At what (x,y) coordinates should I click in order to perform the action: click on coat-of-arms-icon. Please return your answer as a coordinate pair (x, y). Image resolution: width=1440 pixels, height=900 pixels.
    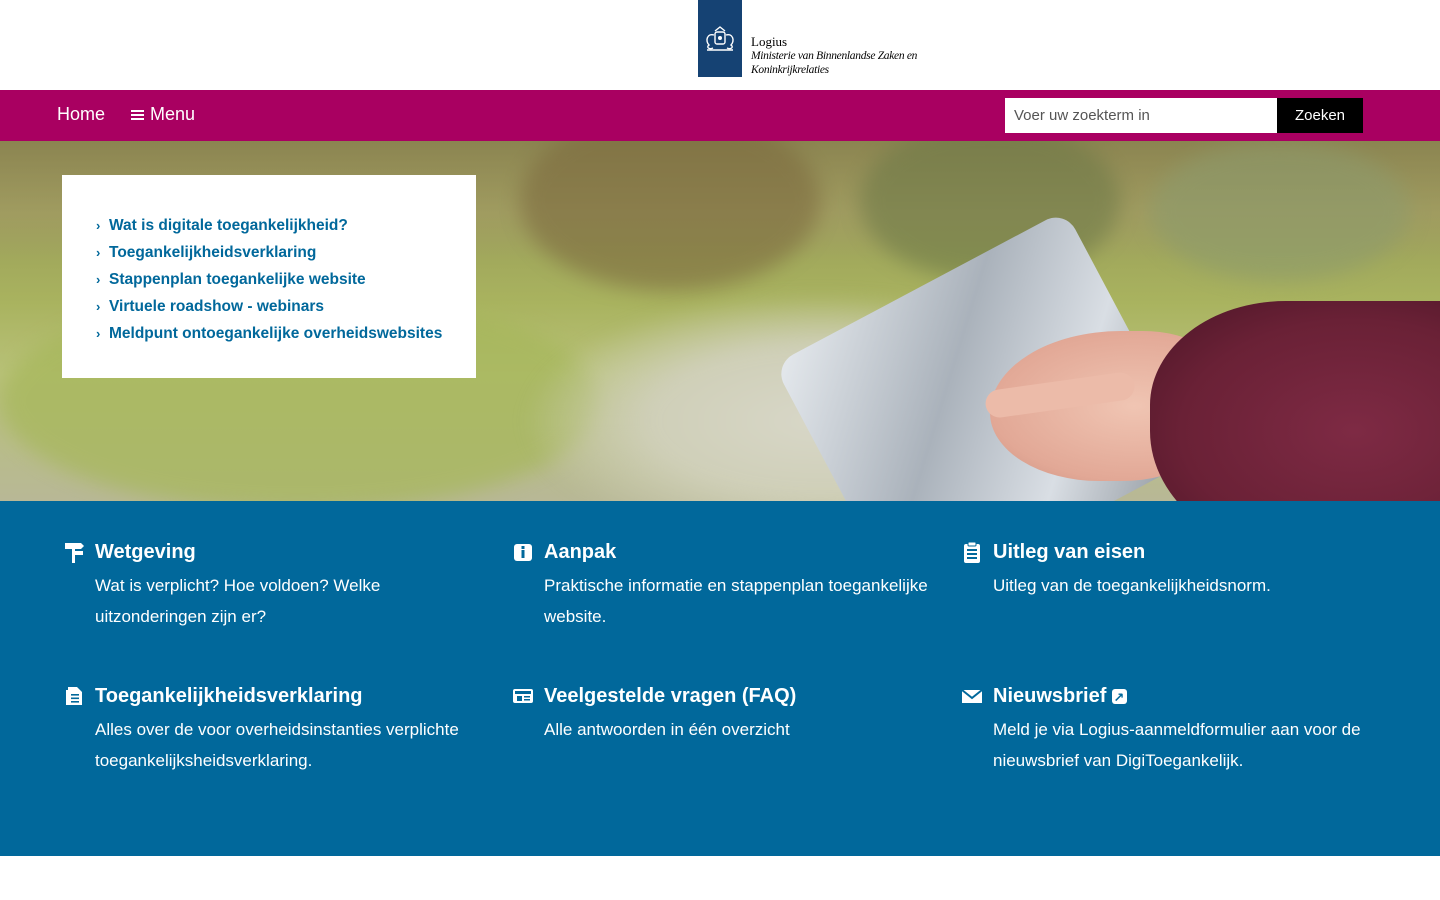
    Looking at the image, I should click on (720, 38).